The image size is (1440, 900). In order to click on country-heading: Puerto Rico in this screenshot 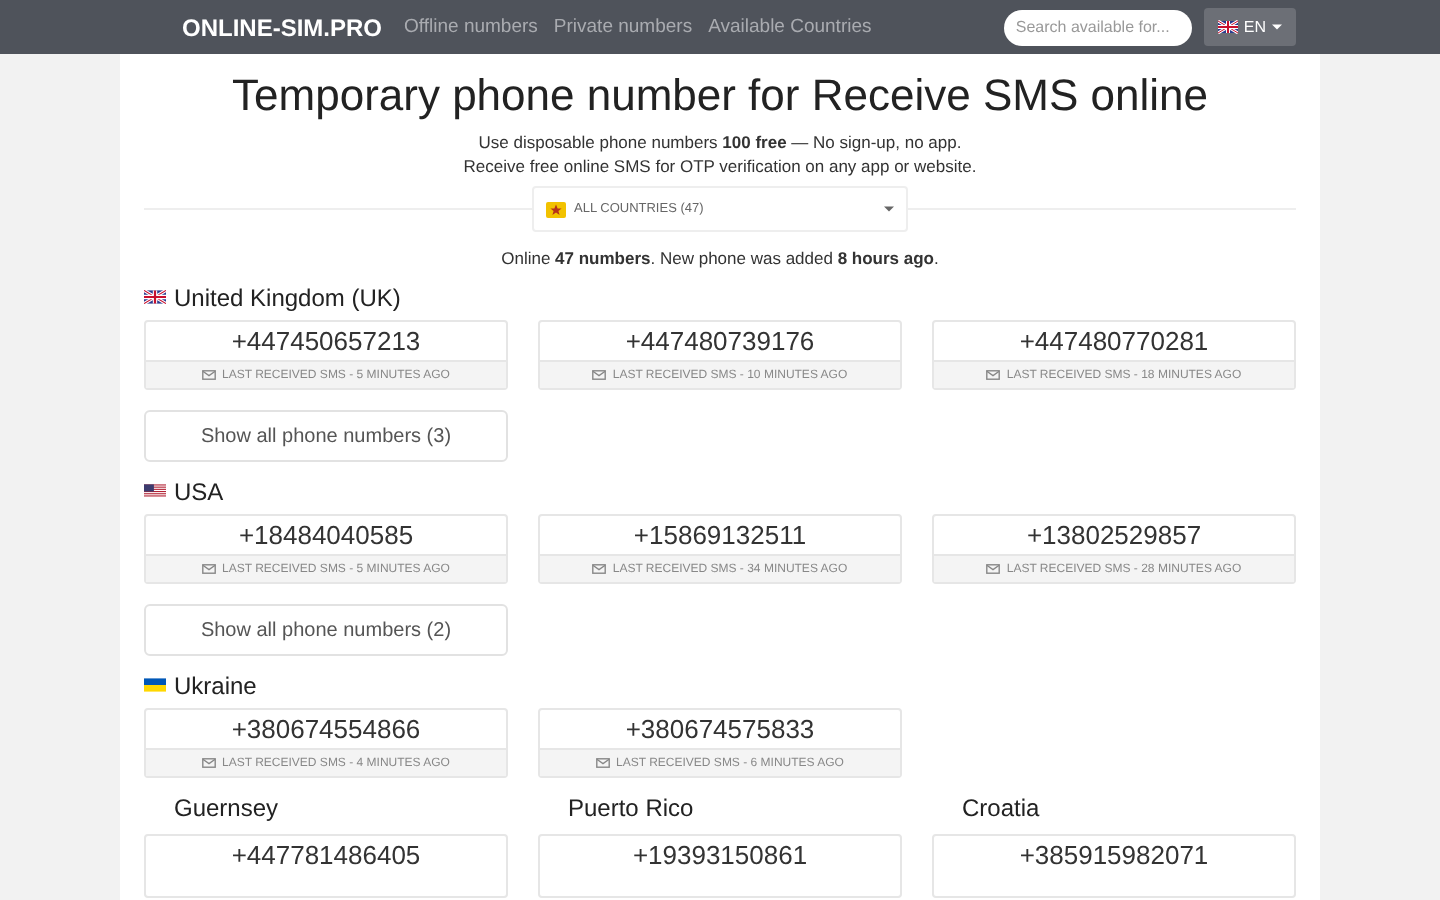, I will do `click(631, 809)`.